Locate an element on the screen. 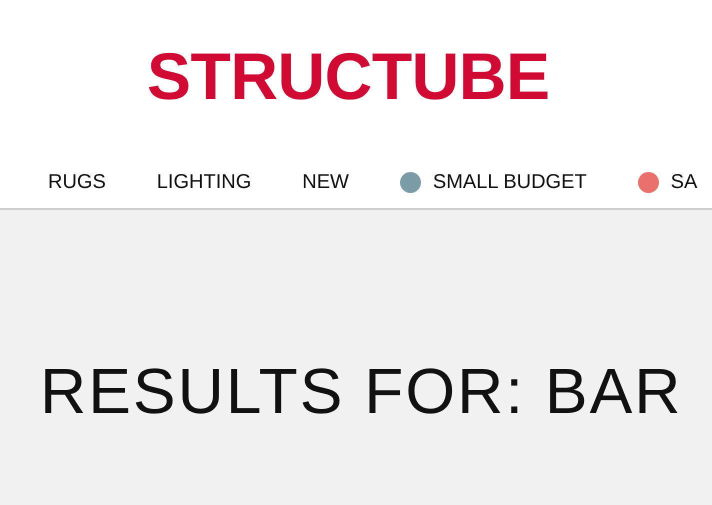 The width and height of the screenshot is (712, 505). page-heading: RESULTS FOR: BAR is located at coordinates (361, 391).